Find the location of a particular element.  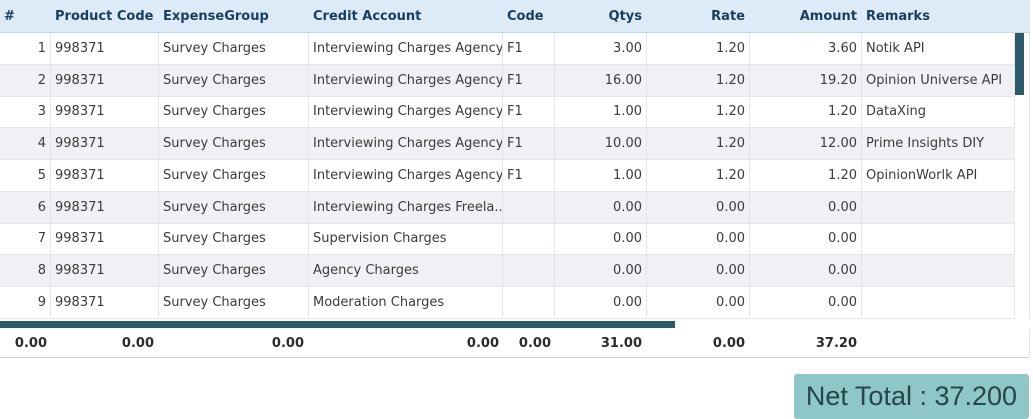

horizontal-scrollbar-thumb is located at coordinates (337, 324).